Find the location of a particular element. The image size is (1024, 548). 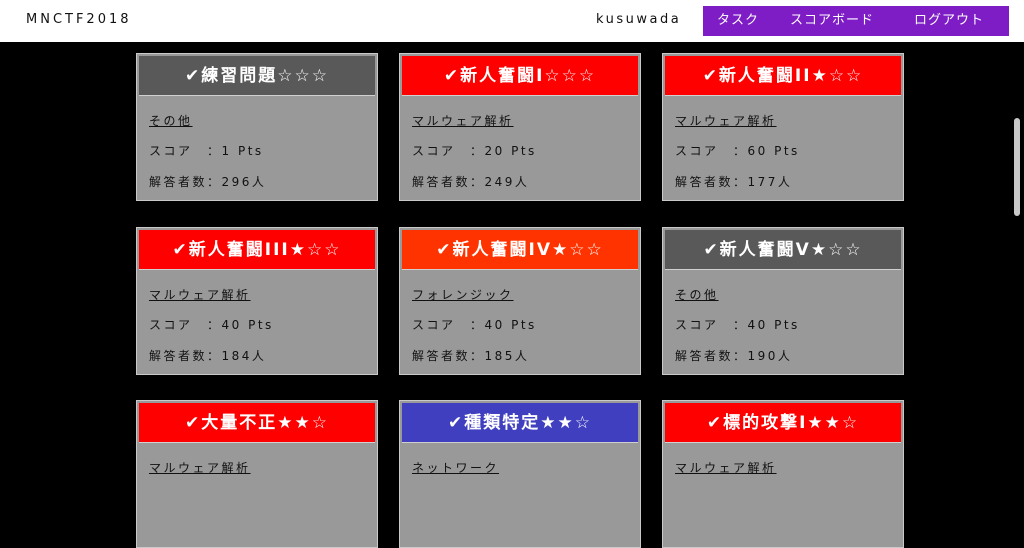

challenge-score: スコア ：20 Pts is located at coordinates (474, 150).